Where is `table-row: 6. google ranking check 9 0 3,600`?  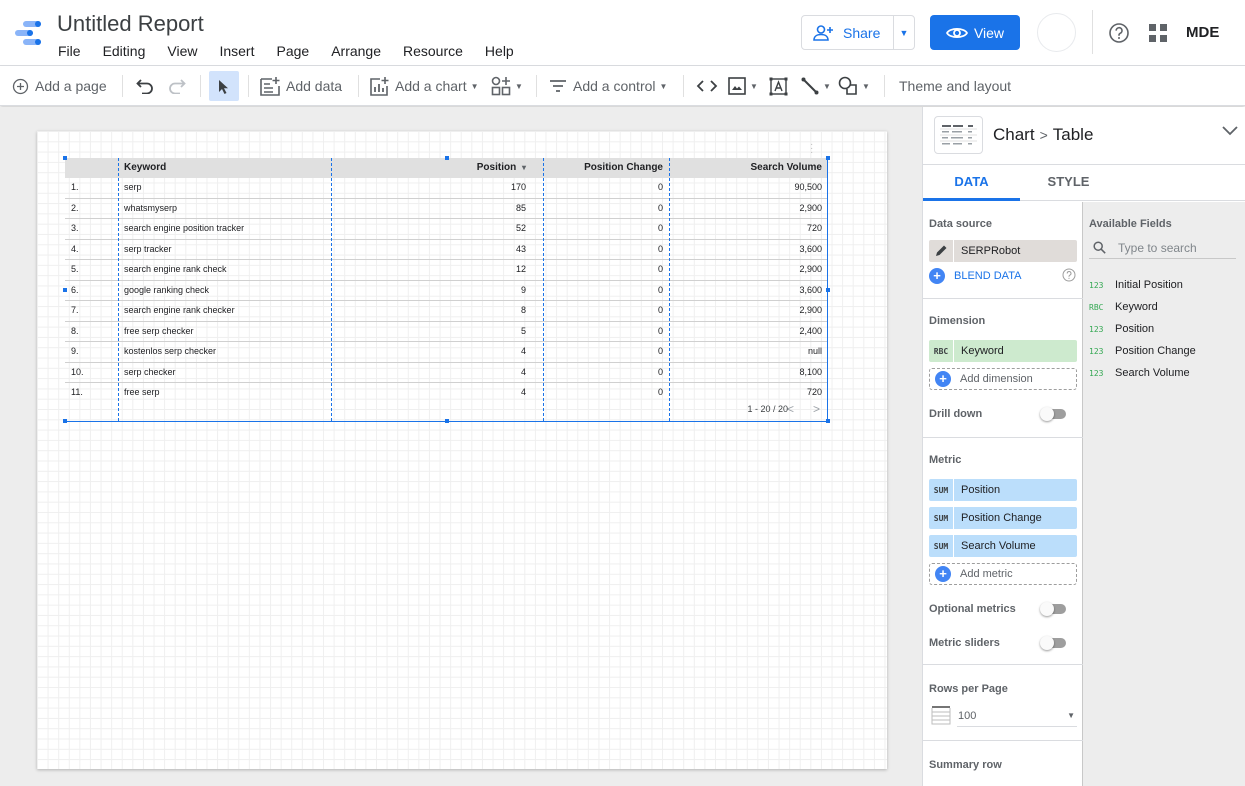
table-row: 6. google ranking check 9 0 3,600 is located at coordinates (446, 291).